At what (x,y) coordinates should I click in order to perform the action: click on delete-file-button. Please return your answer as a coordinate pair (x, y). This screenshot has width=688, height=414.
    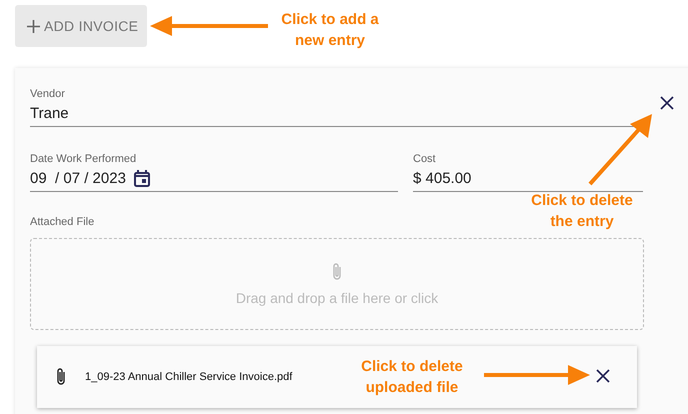
    Looking at the image, I should click on (604, 377).